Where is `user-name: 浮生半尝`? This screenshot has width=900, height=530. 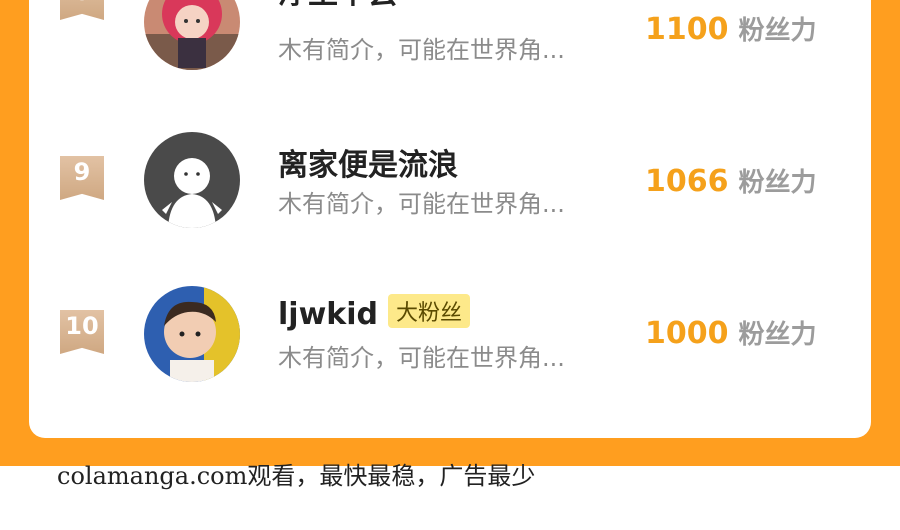 user-name: 浮生半尝 is located at coordinates (338, 6).